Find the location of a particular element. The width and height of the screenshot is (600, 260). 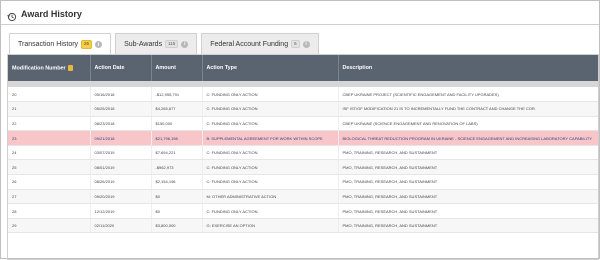

cell-amount: $21,796,198 is located at coordinates (177, 138).